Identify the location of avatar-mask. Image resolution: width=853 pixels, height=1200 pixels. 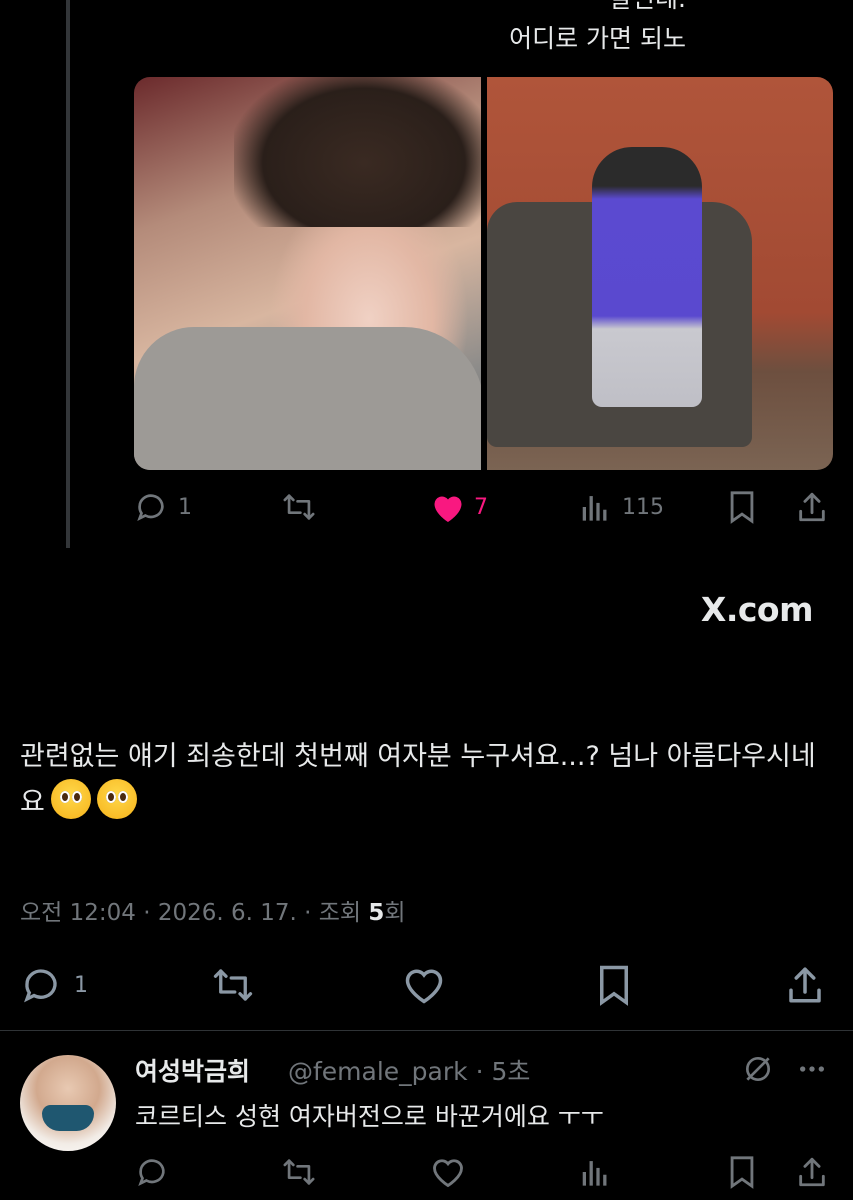
(68, 1118).